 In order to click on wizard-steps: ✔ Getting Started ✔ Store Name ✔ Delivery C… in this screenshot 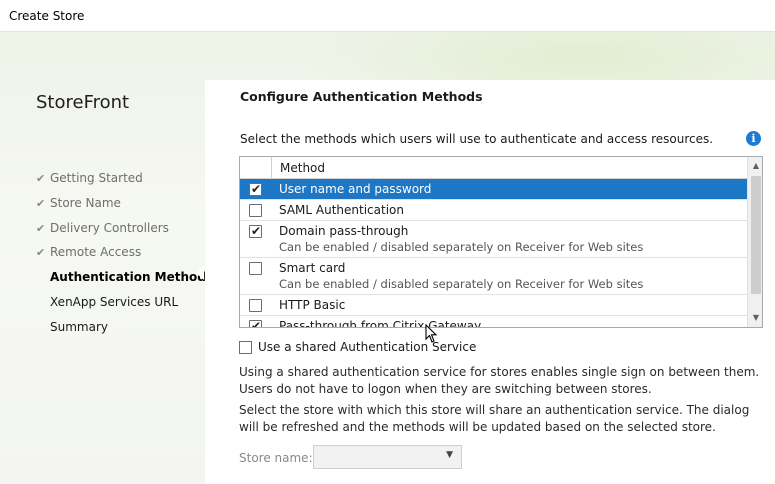, I will do `click(124, 253)`.